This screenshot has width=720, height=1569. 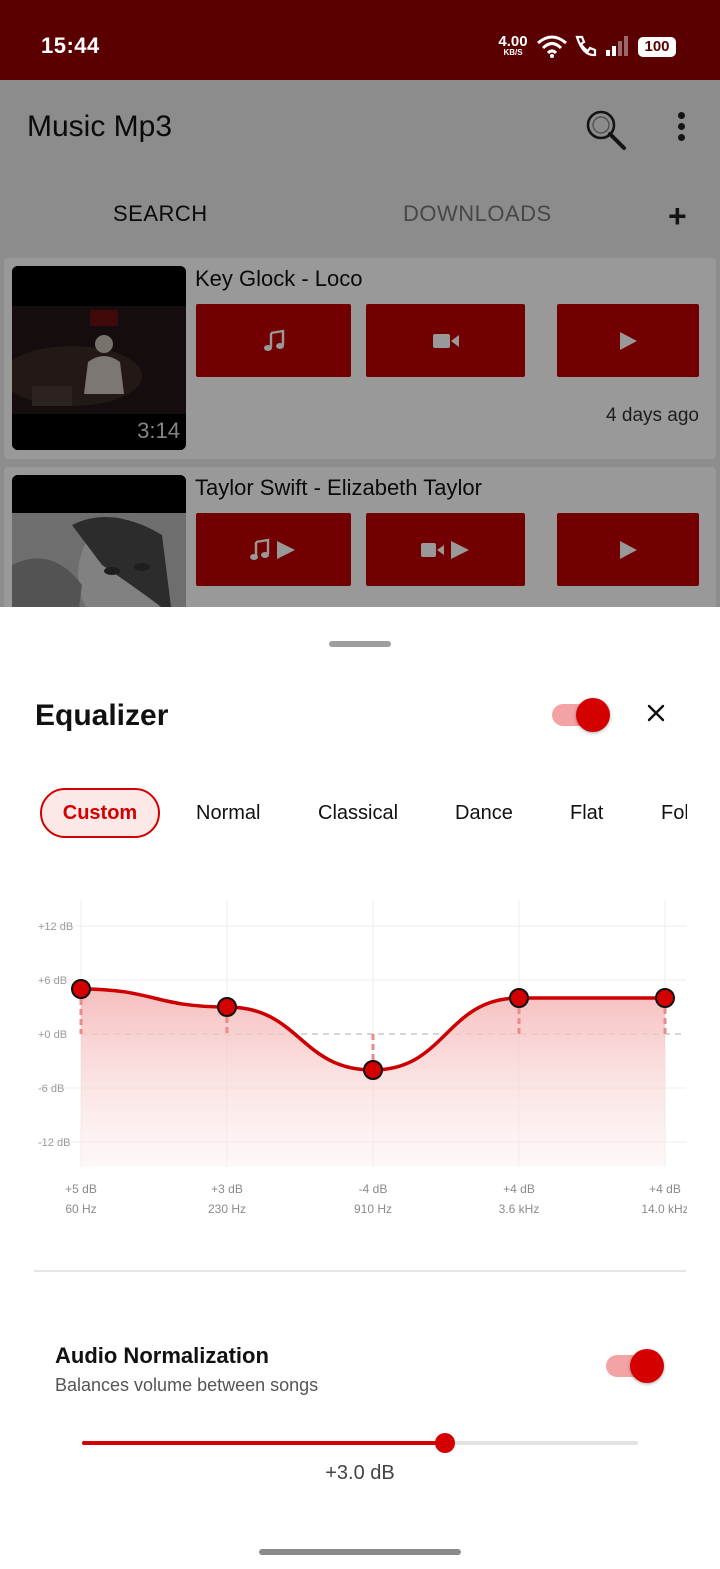 What do you see at coordinates (51, 1089) in the screenshot?
I see `eq-db-tick-label: -6 dB` at bounding box center [51, 1089].